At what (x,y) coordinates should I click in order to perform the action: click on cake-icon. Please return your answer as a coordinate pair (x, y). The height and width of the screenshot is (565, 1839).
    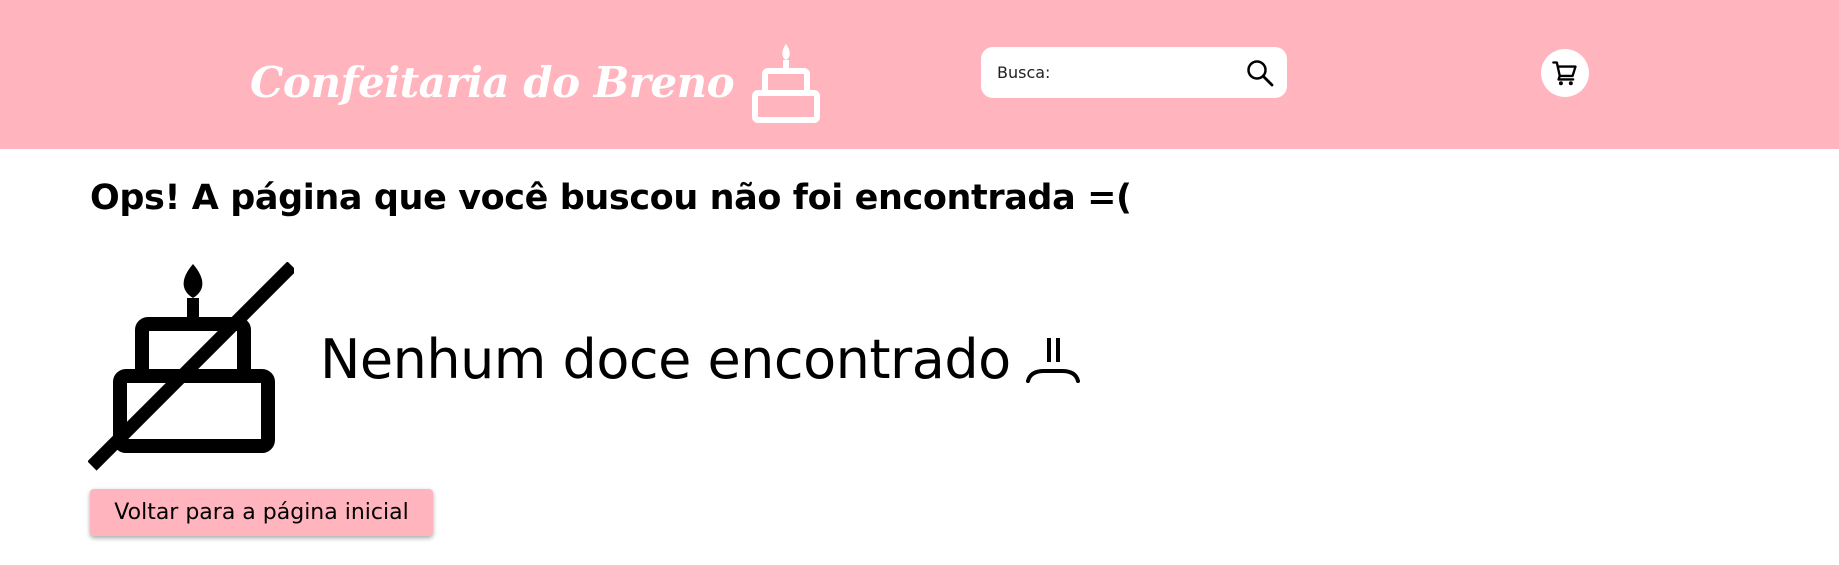
    Looking at the image, I should click on (786, 83).